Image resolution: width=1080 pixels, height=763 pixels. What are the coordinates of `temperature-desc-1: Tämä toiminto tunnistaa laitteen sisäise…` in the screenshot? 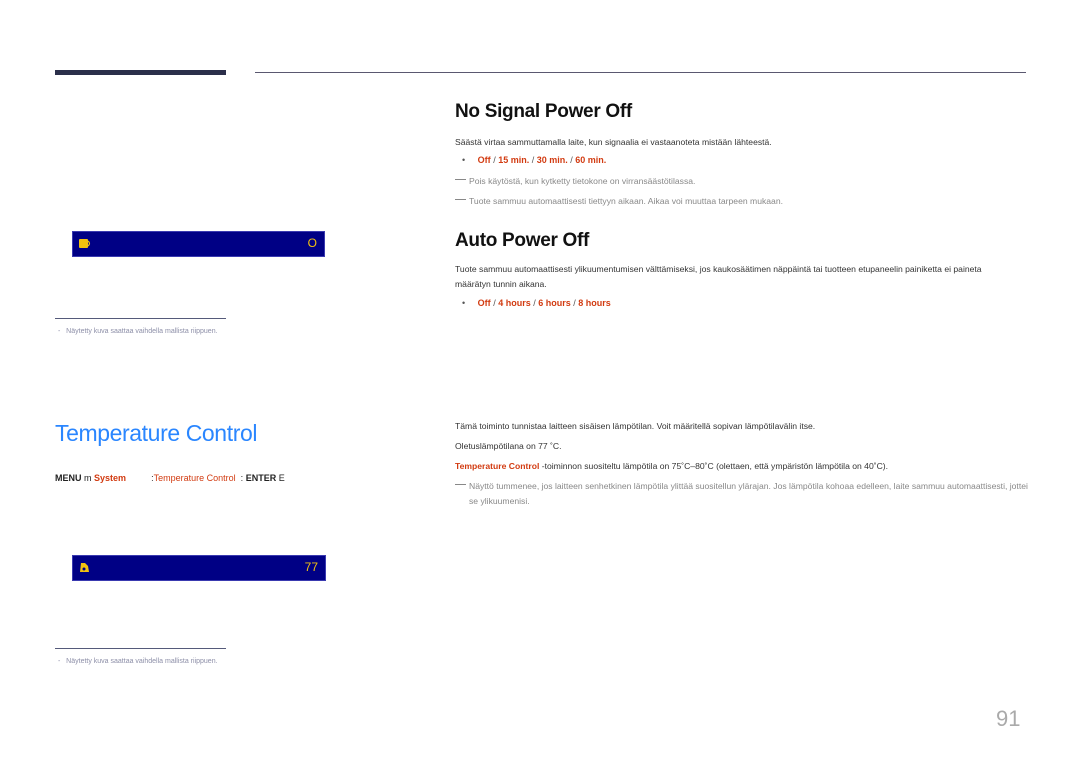 It's located at (635, 426).